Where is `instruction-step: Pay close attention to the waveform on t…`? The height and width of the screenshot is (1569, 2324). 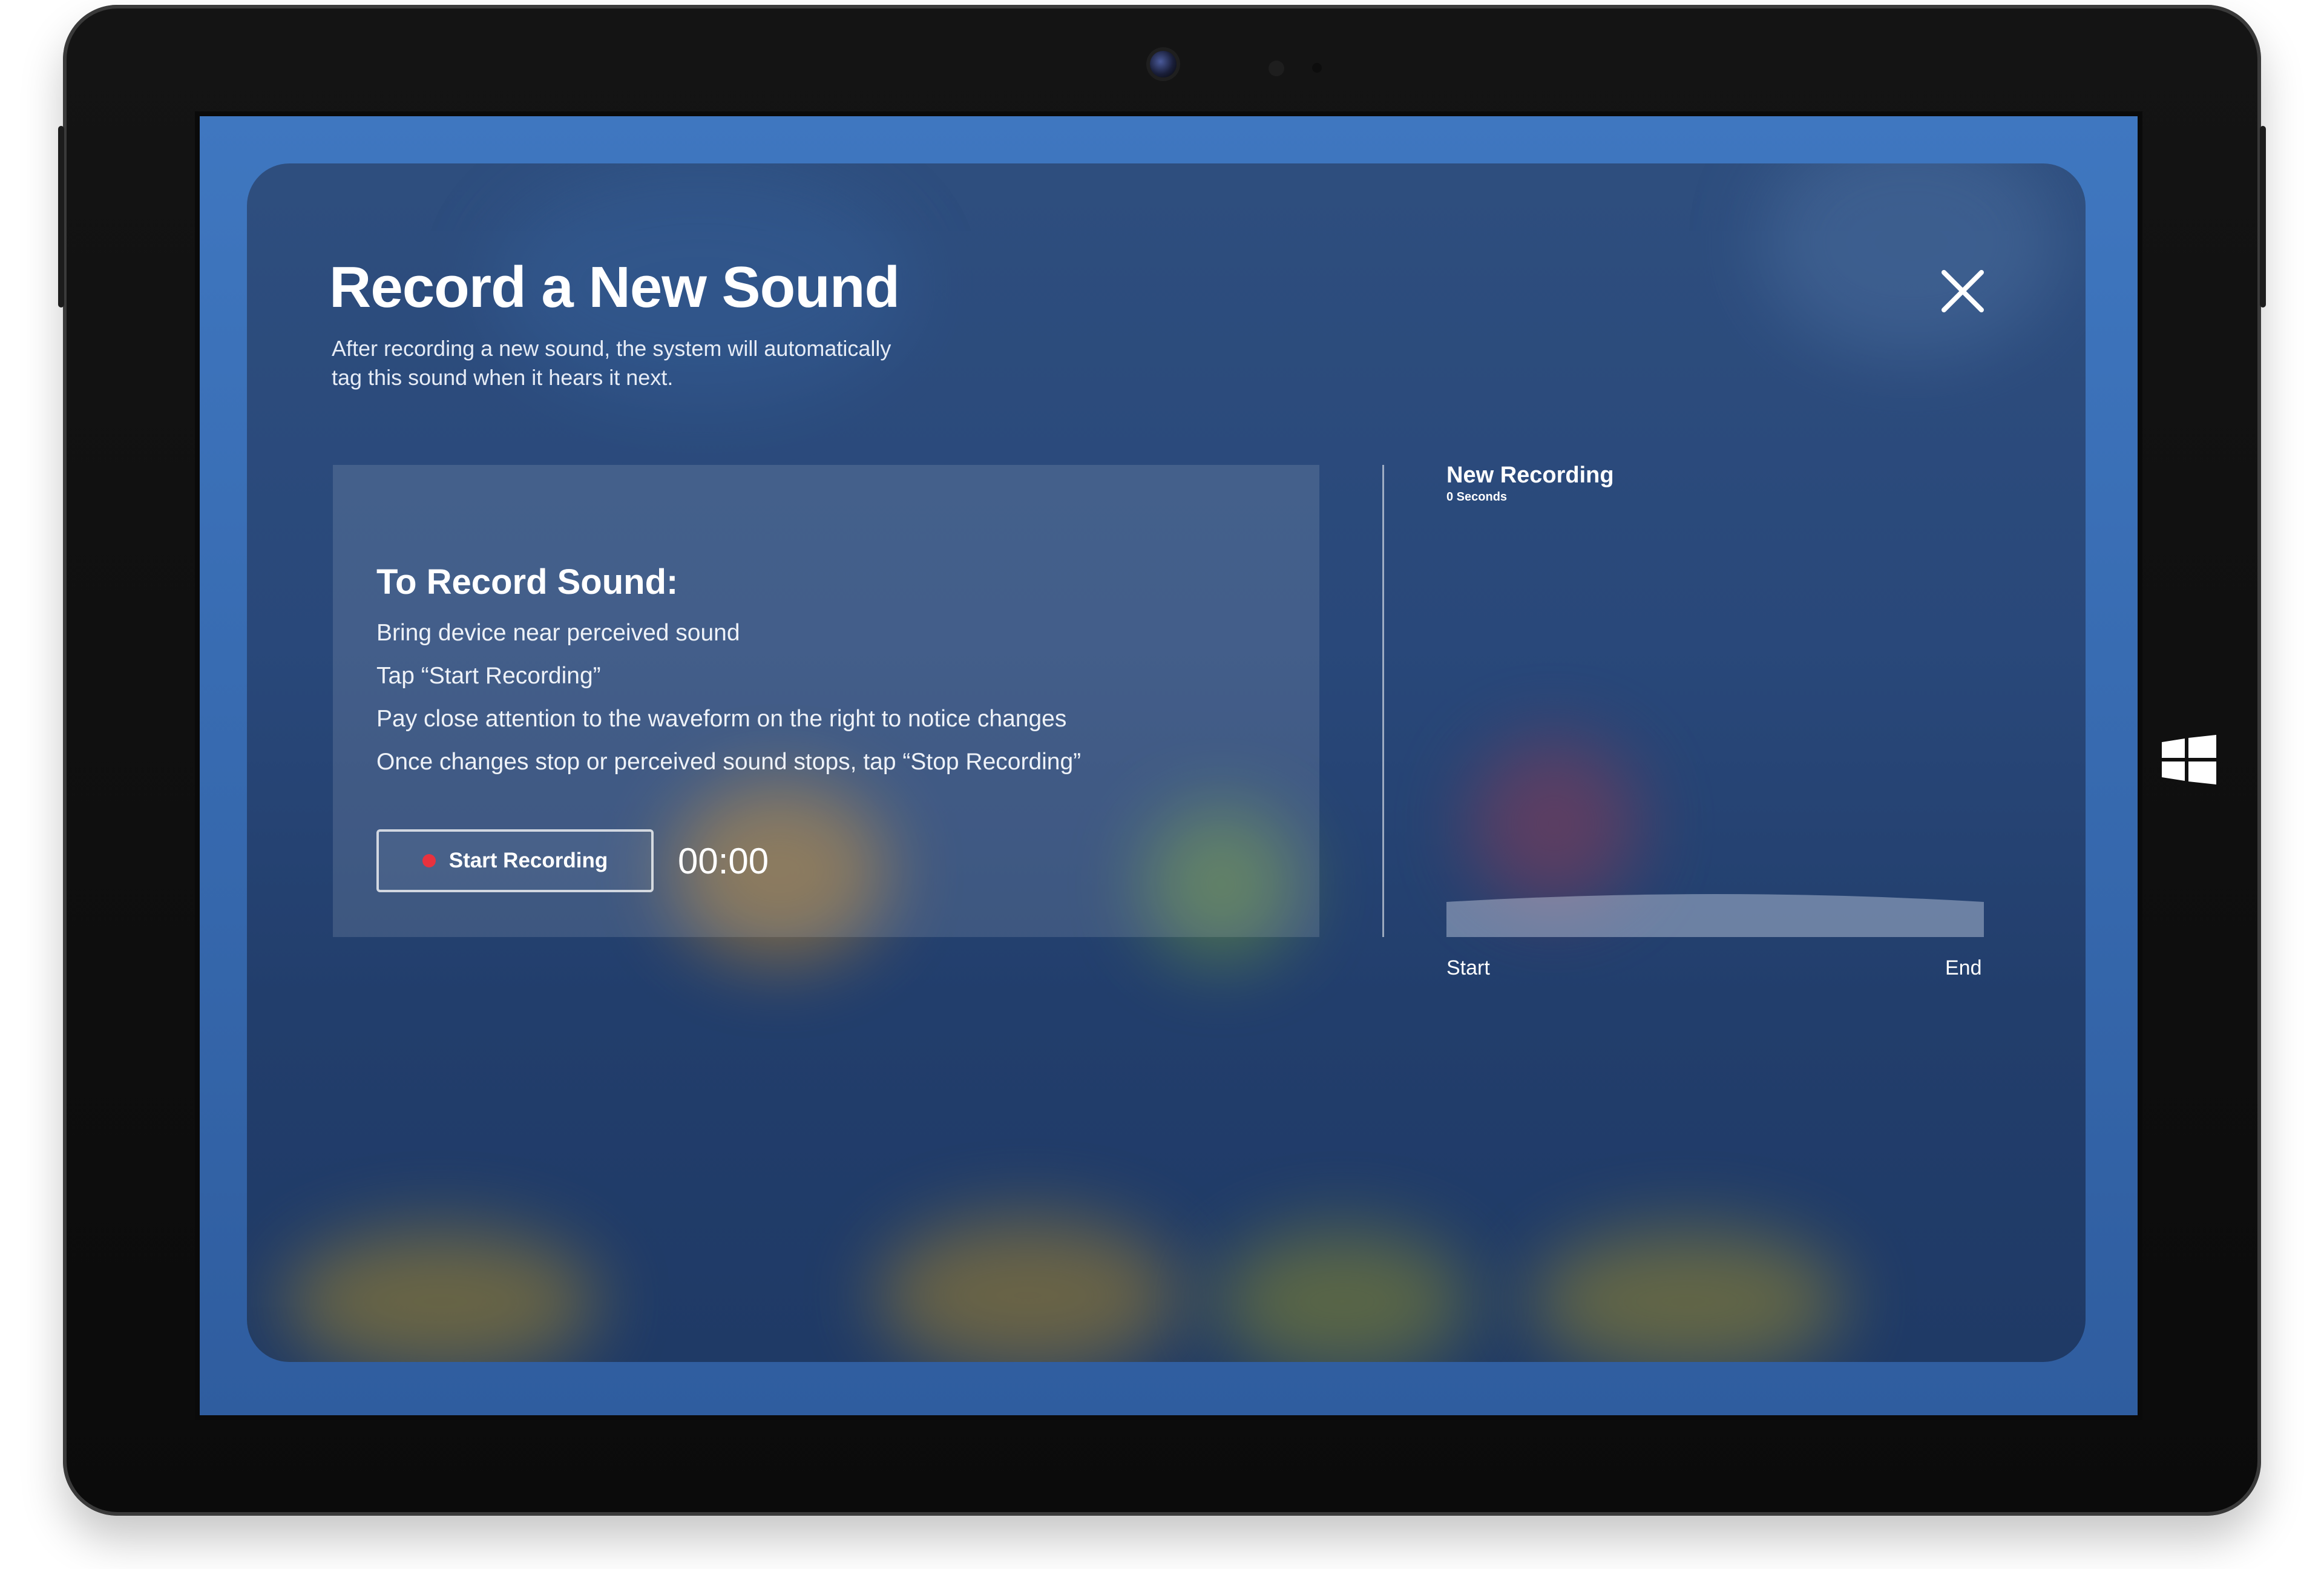 instruction-step: Pay close attention to the waveform on t… is located at coordinates (721, 719).